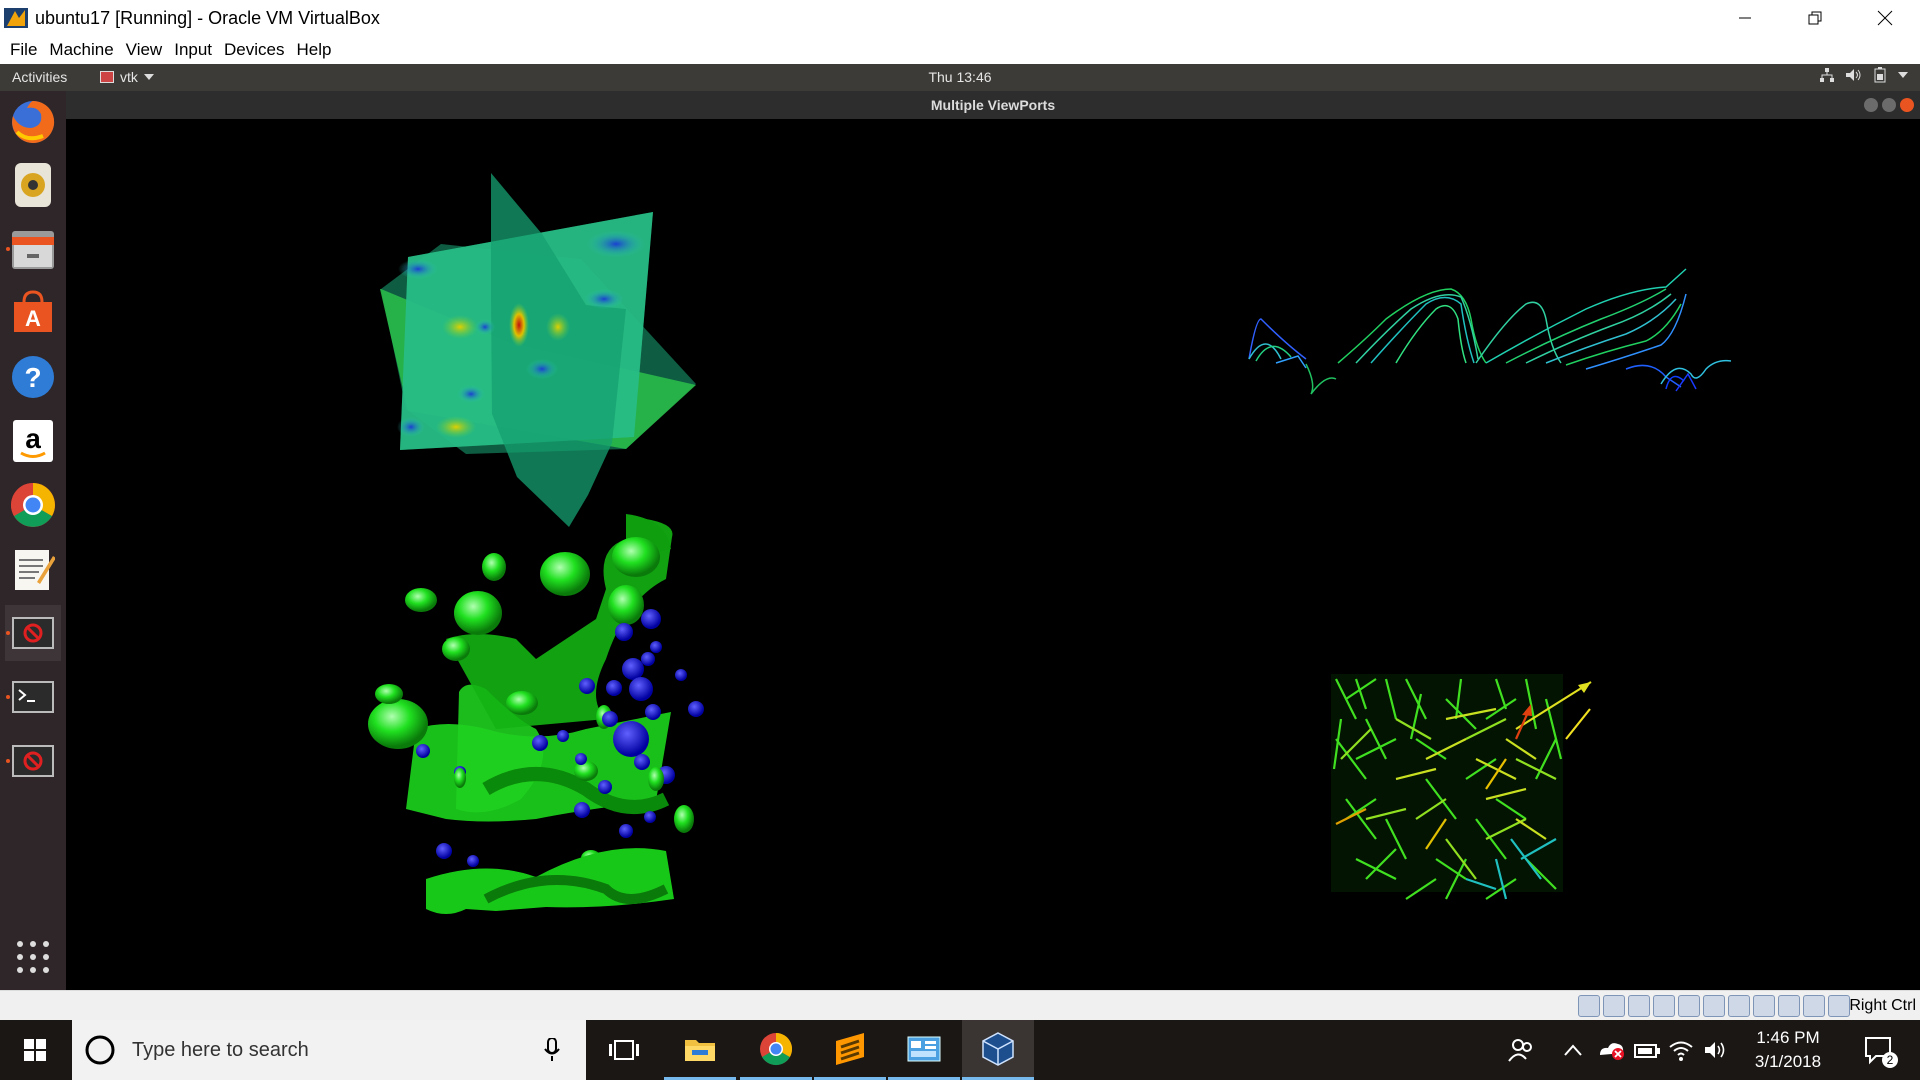 Image resolution: width=1920 pixels, height=1080 pixels. I want to click on taskbar-time: 1:46 PM, so click(1788, 1037).